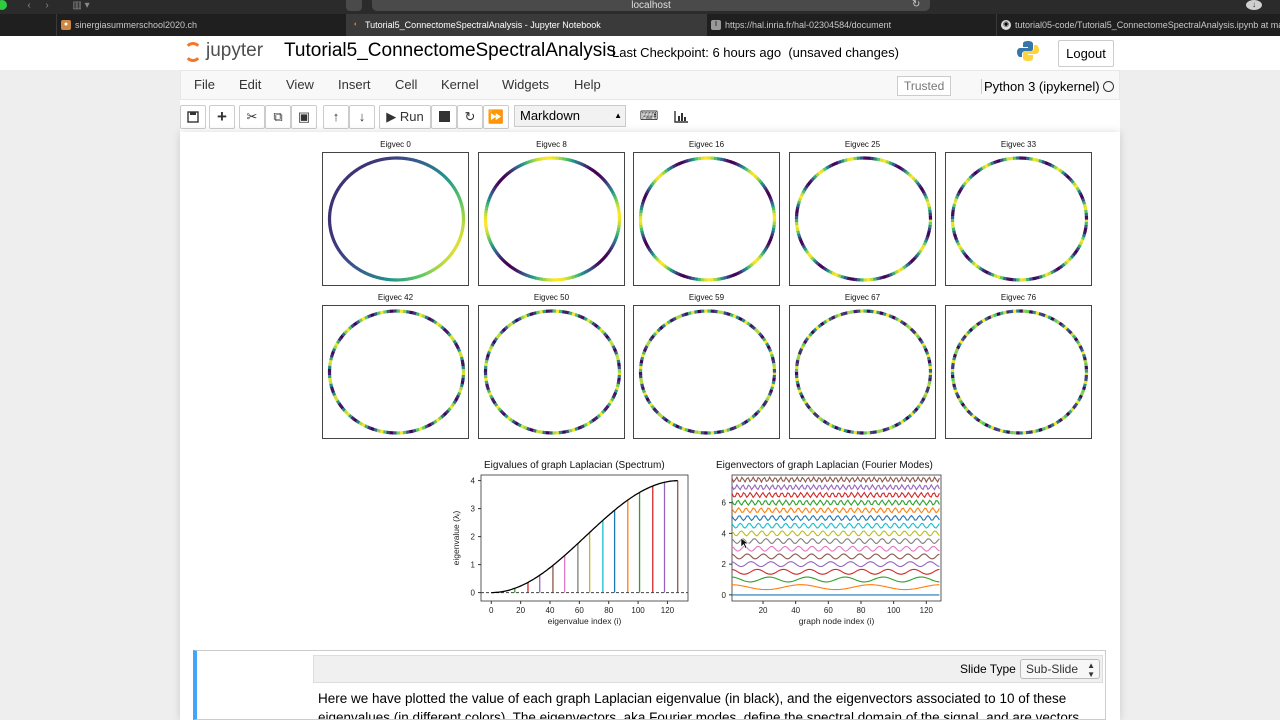 The height and width of the screenshot is (720, 1280). Describe the element at coordinates (354, 5) in the screenshot. I see `shield-icon` at that location.